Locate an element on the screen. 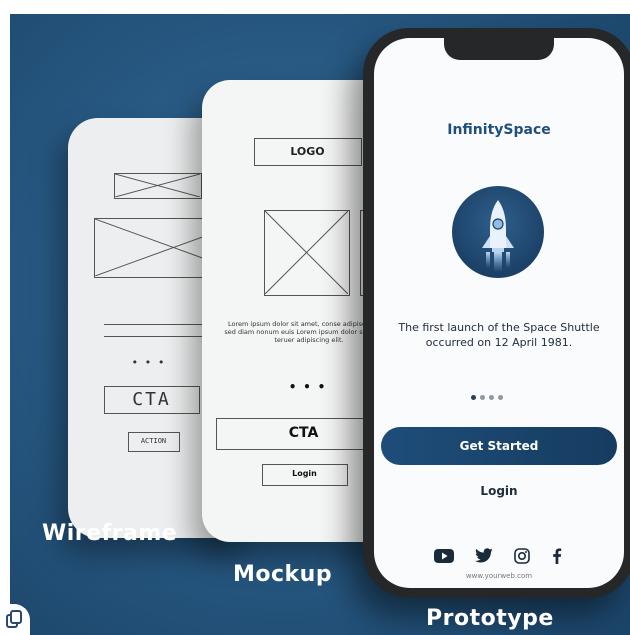 This screenshot has height=635, width=630. rocket-icon is located at coordinates (498, 232).